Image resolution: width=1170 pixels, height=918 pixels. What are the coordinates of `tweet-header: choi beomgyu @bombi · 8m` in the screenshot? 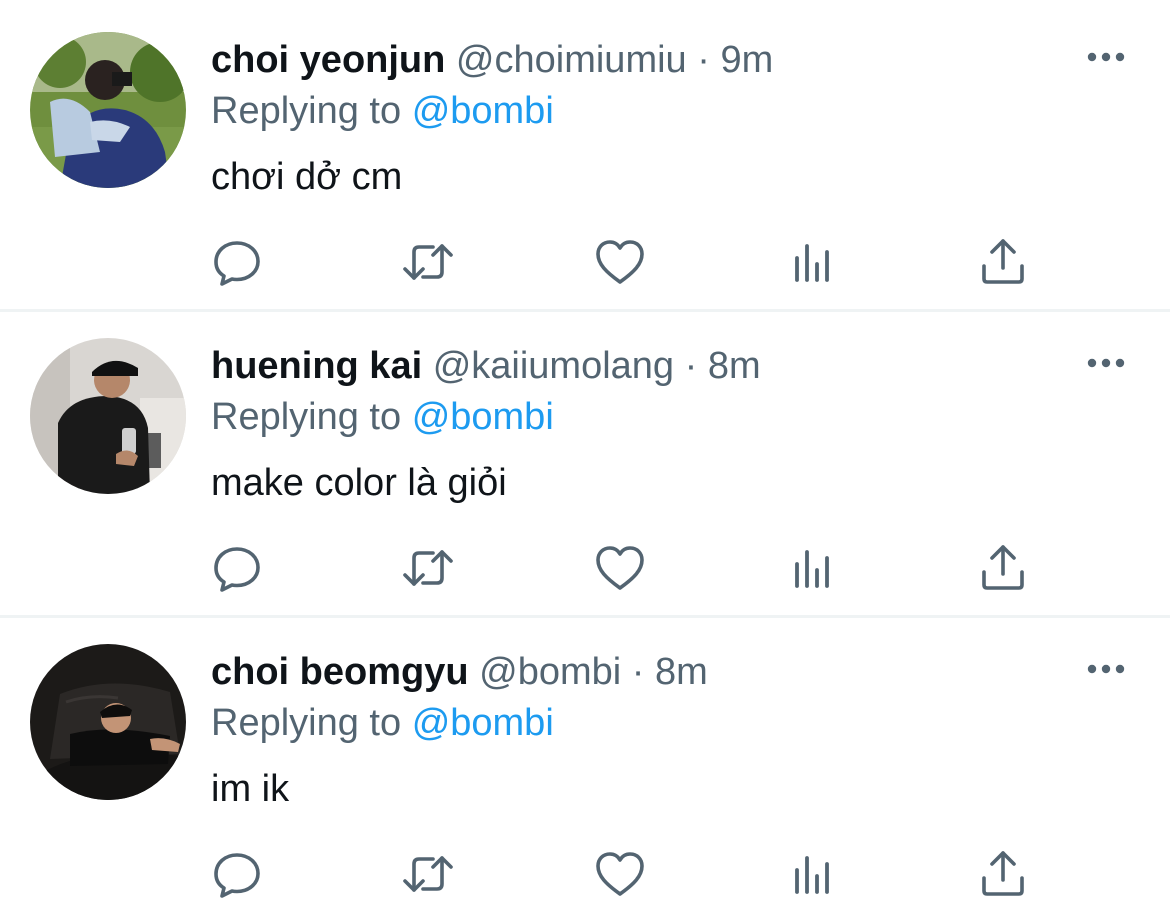 It's located at (459, 672).